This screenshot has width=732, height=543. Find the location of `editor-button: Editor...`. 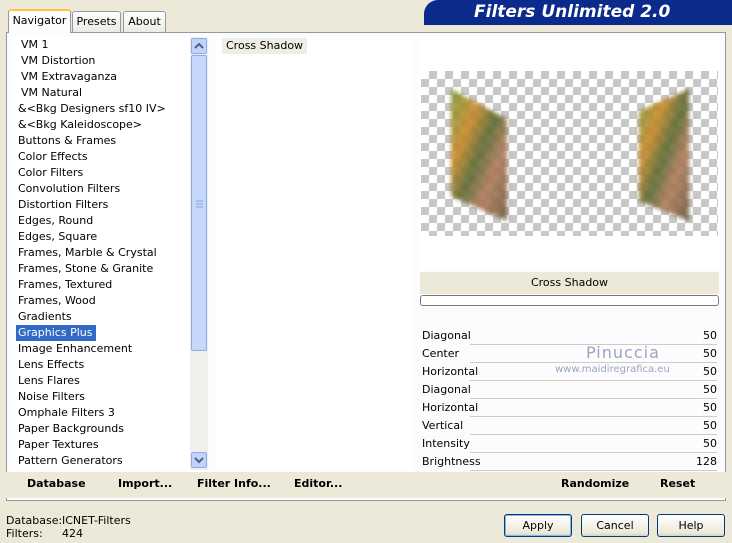

editor-button: Editor... is located at coordinates (318, 483).